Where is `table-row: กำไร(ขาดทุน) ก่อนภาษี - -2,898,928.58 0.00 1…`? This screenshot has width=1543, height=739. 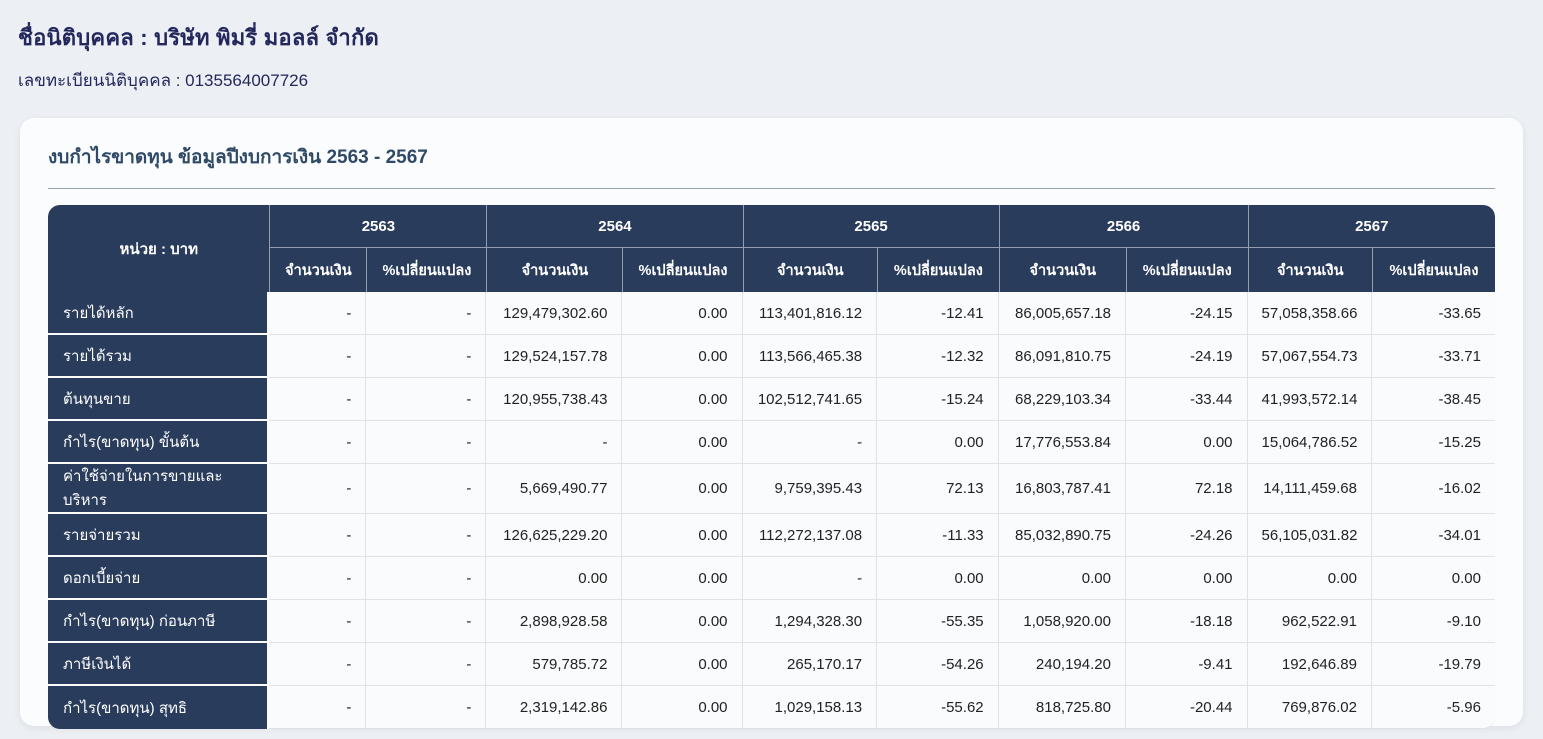
table-row: กำไร(ขาดทุน) ก่อนภาษี - -2,898,928.58 0.00 1… is located at coordinates (771, 621).